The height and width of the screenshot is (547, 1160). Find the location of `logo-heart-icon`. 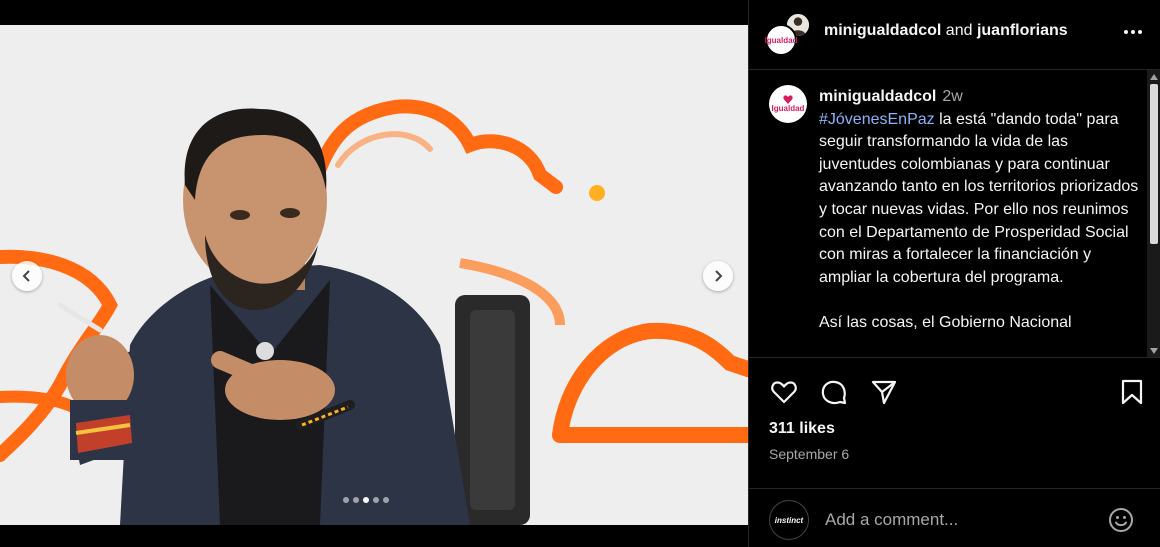

logo-heart-icon is located at coordinates (788, 99).